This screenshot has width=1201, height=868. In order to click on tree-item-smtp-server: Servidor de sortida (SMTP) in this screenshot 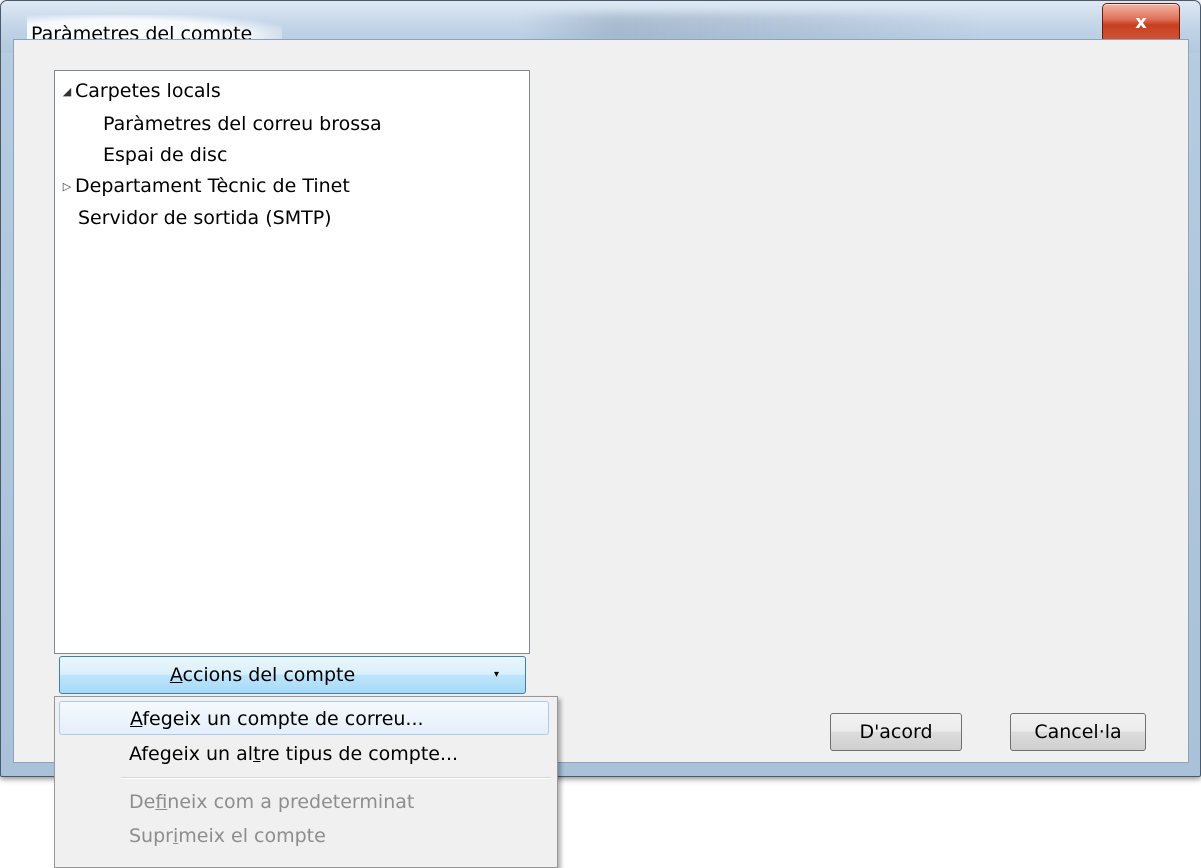, I will do `click(205, 218)`.